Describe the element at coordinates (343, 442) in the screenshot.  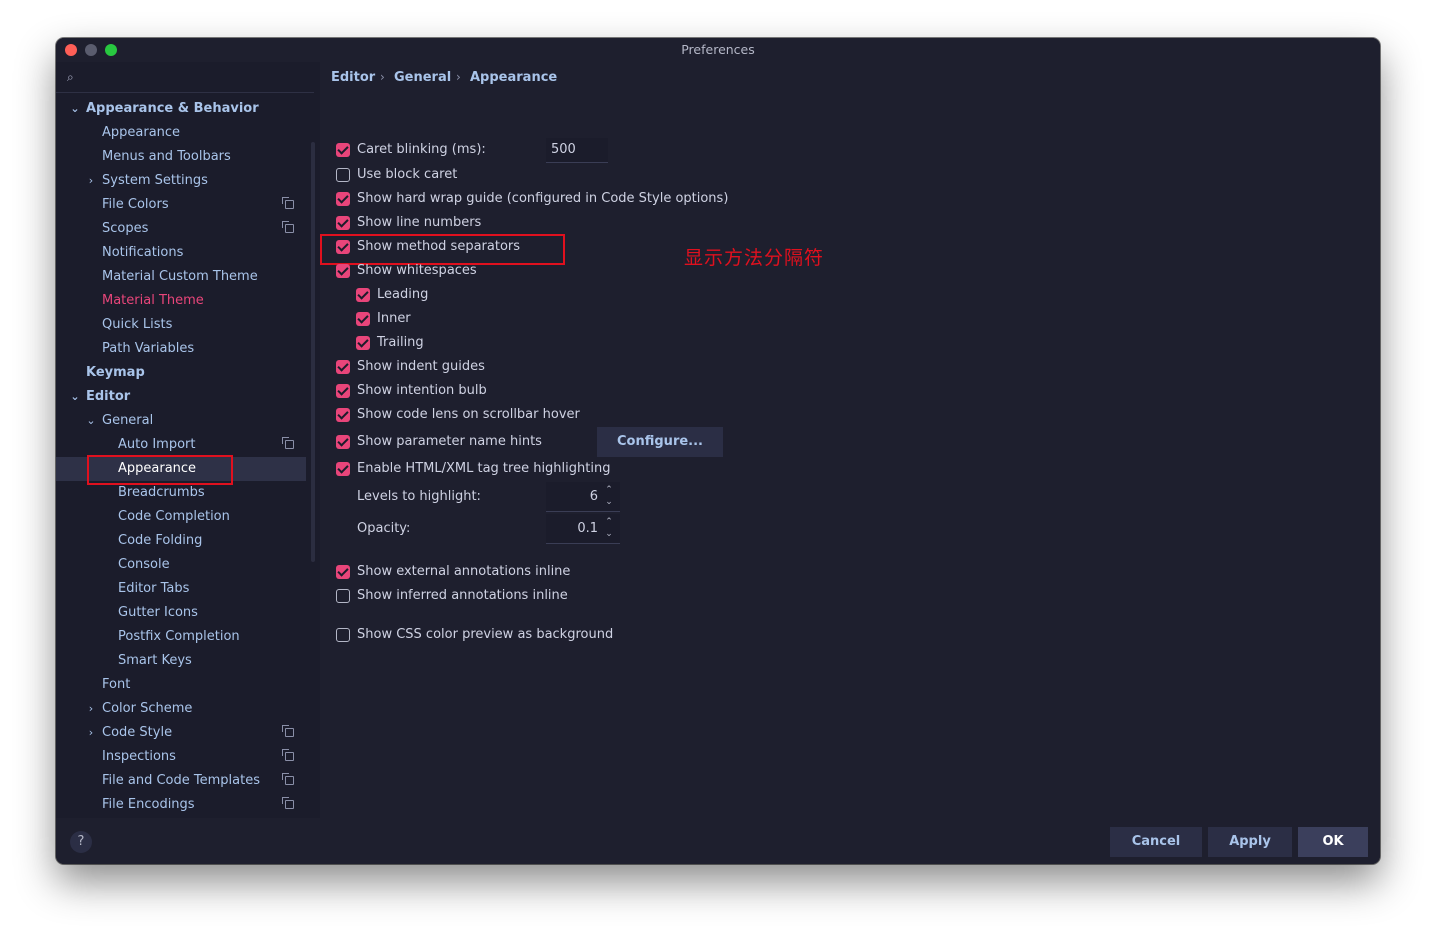
I see `checkbox-parameter-name-hints` at that location.